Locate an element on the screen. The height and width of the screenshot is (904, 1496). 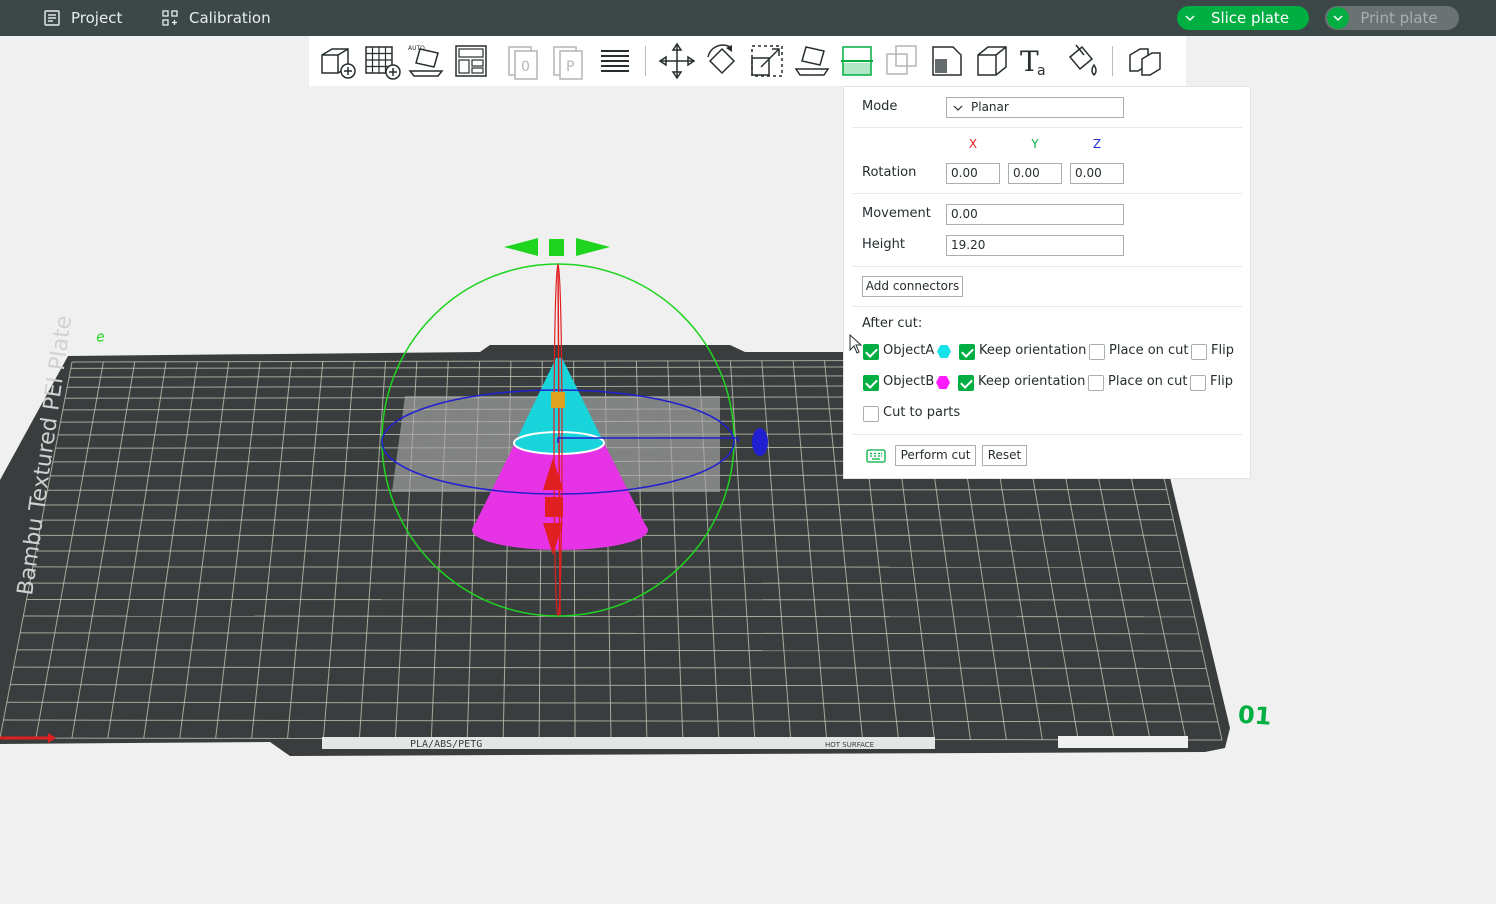
boolean-button is located at coordinates (901, 61).